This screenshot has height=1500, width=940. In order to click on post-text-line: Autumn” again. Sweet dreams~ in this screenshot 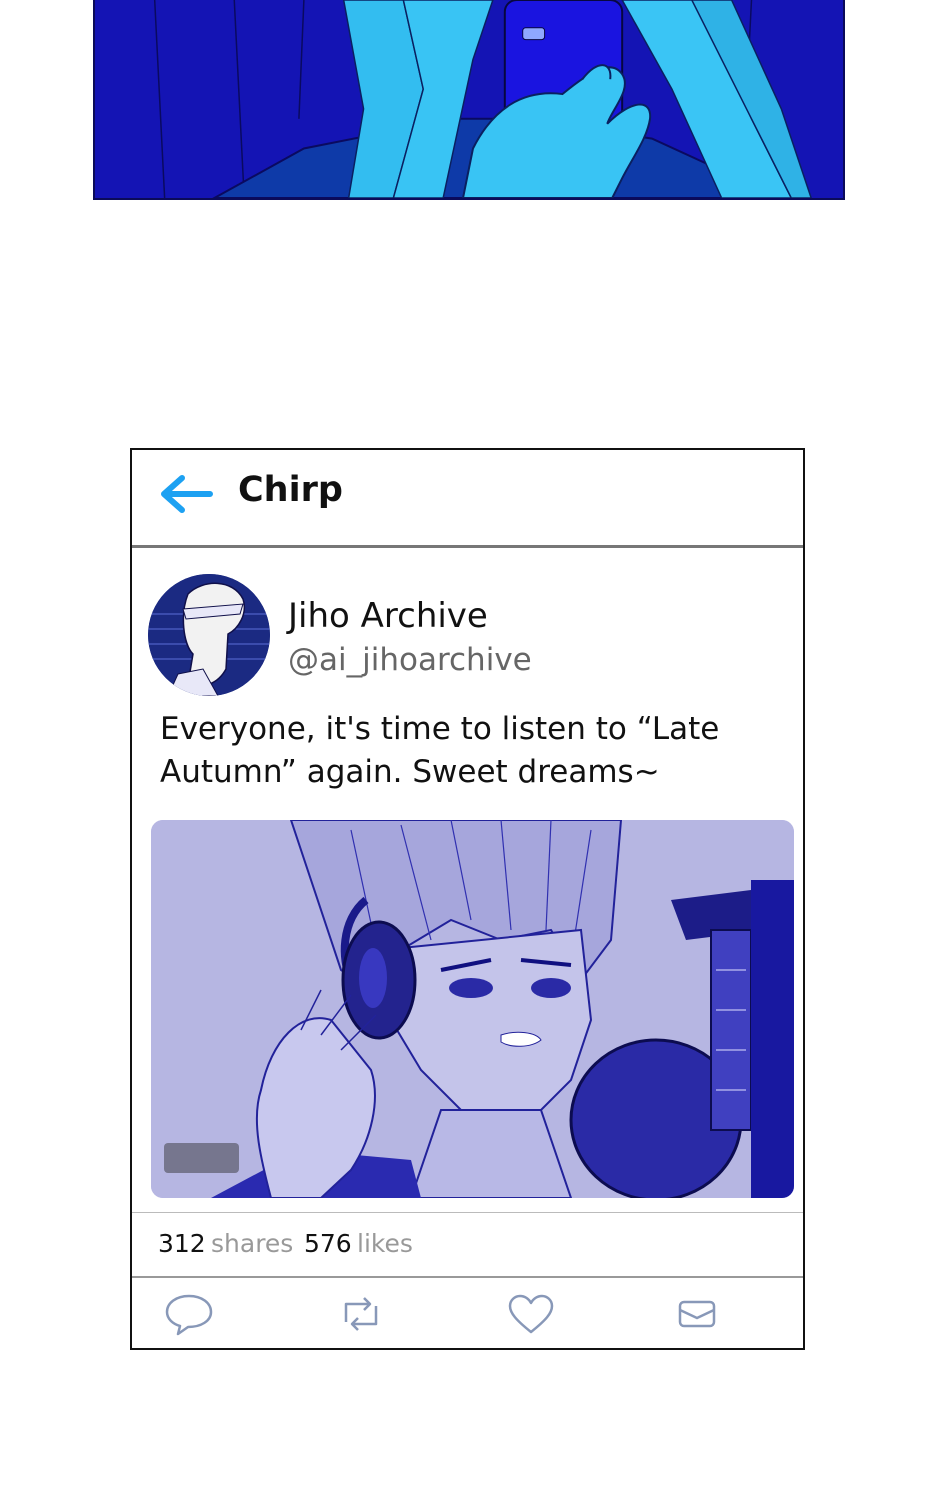, I will do `click(410, 772)`.